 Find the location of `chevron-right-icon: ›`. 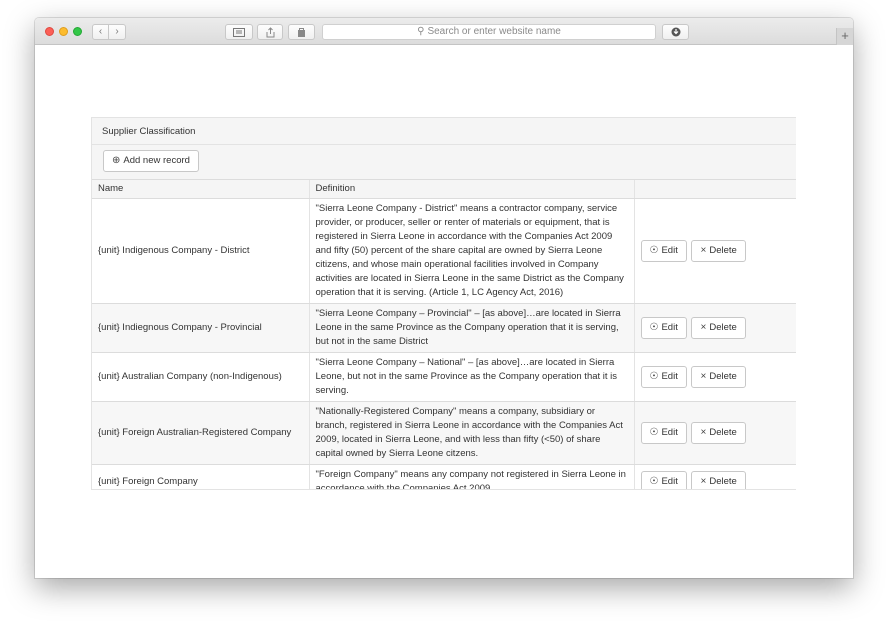

chevron-right-icon: › is located at coordinates (117, 31).